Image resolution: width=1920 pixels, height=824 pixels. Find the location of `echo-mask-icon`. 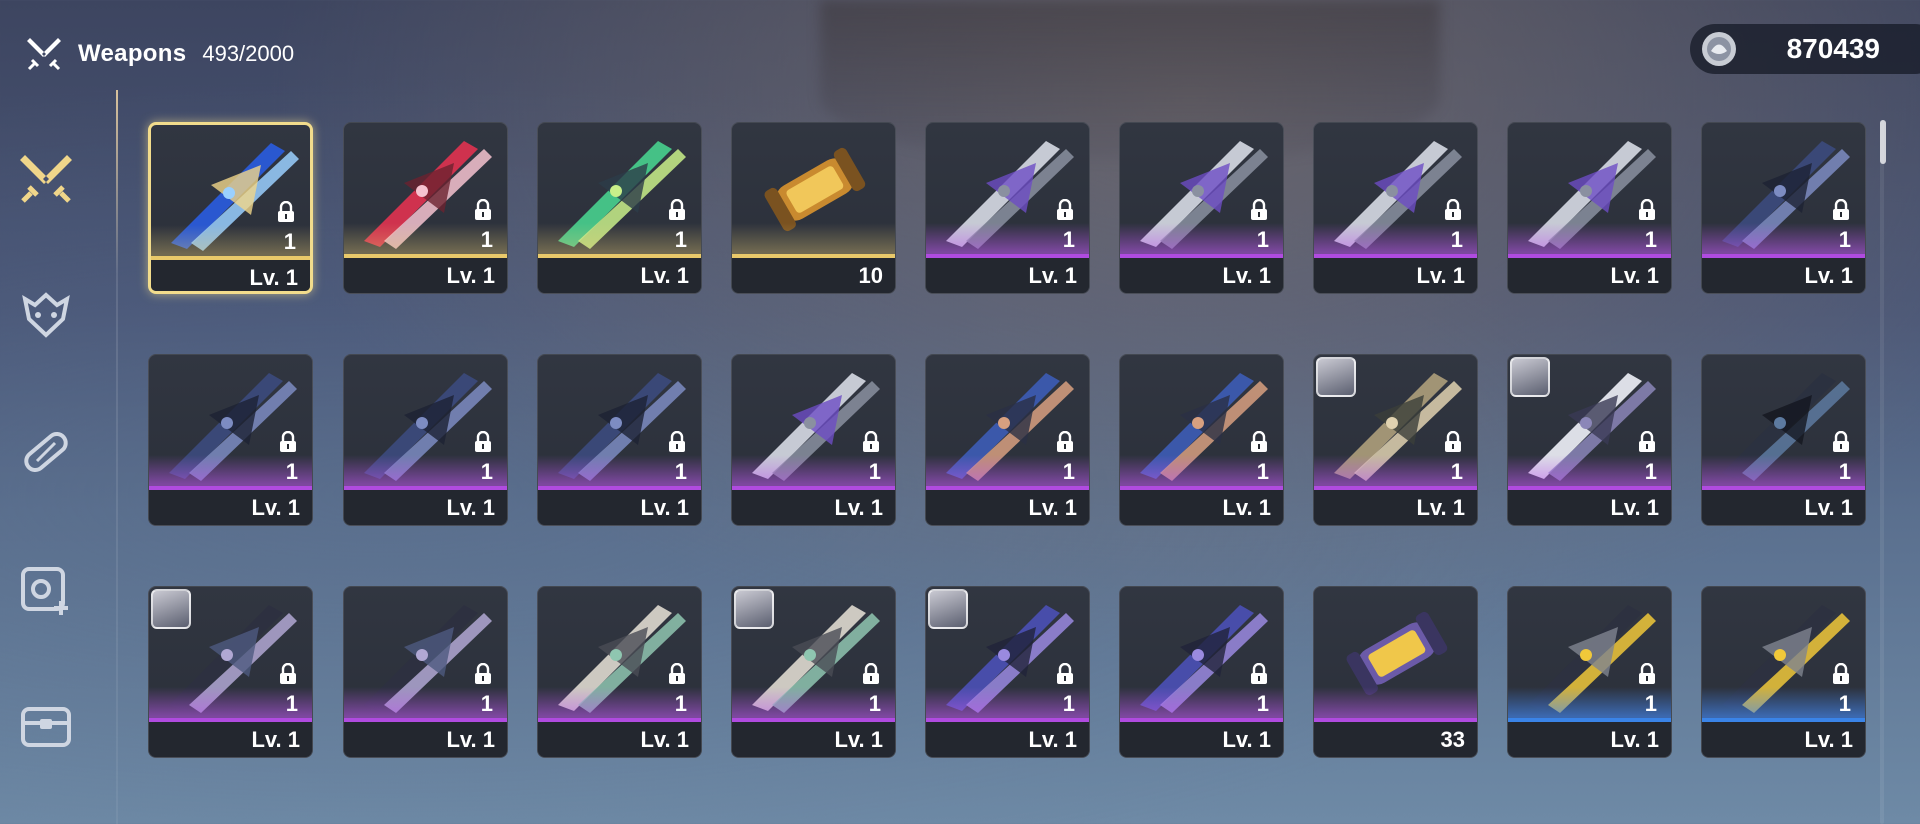

echo-mask-icon is located at coordinates (46, 315).